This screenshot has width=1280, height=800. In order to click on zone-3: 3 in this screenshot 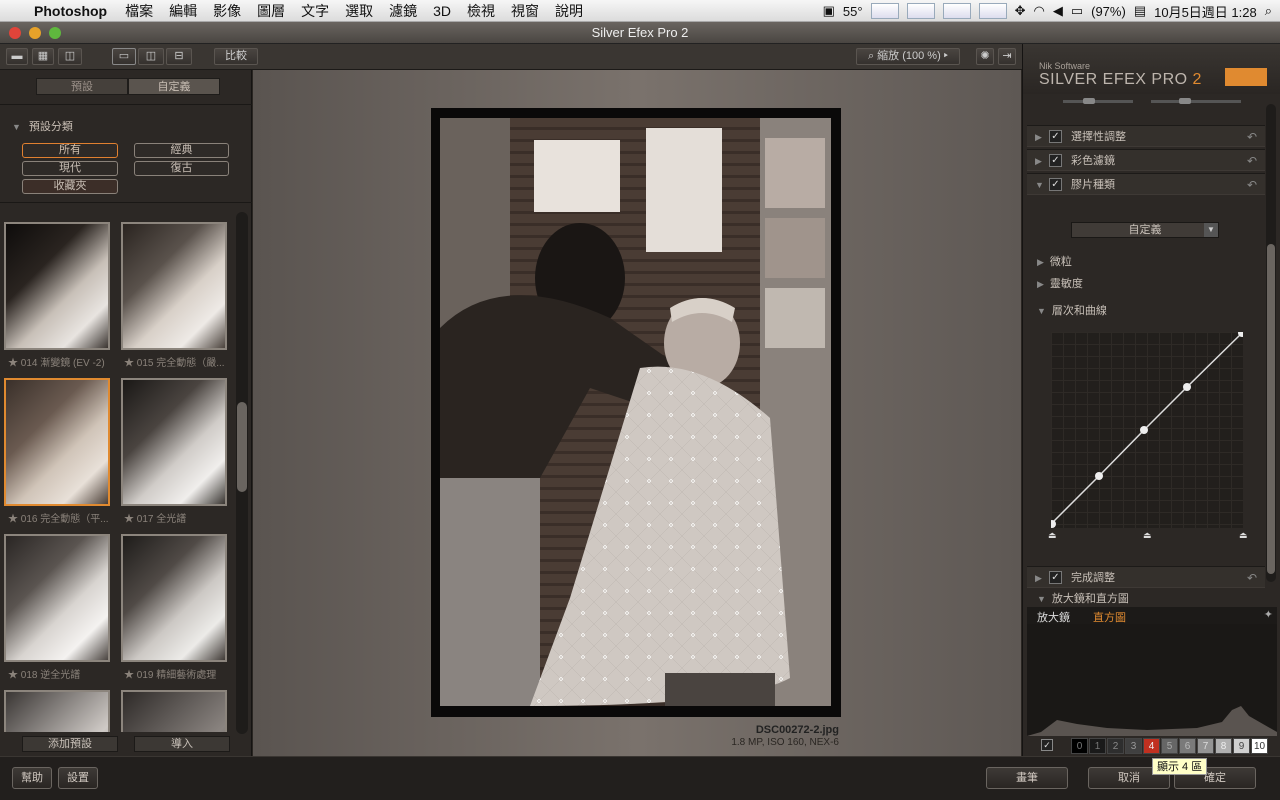, I will do `click(1133, 746)`.